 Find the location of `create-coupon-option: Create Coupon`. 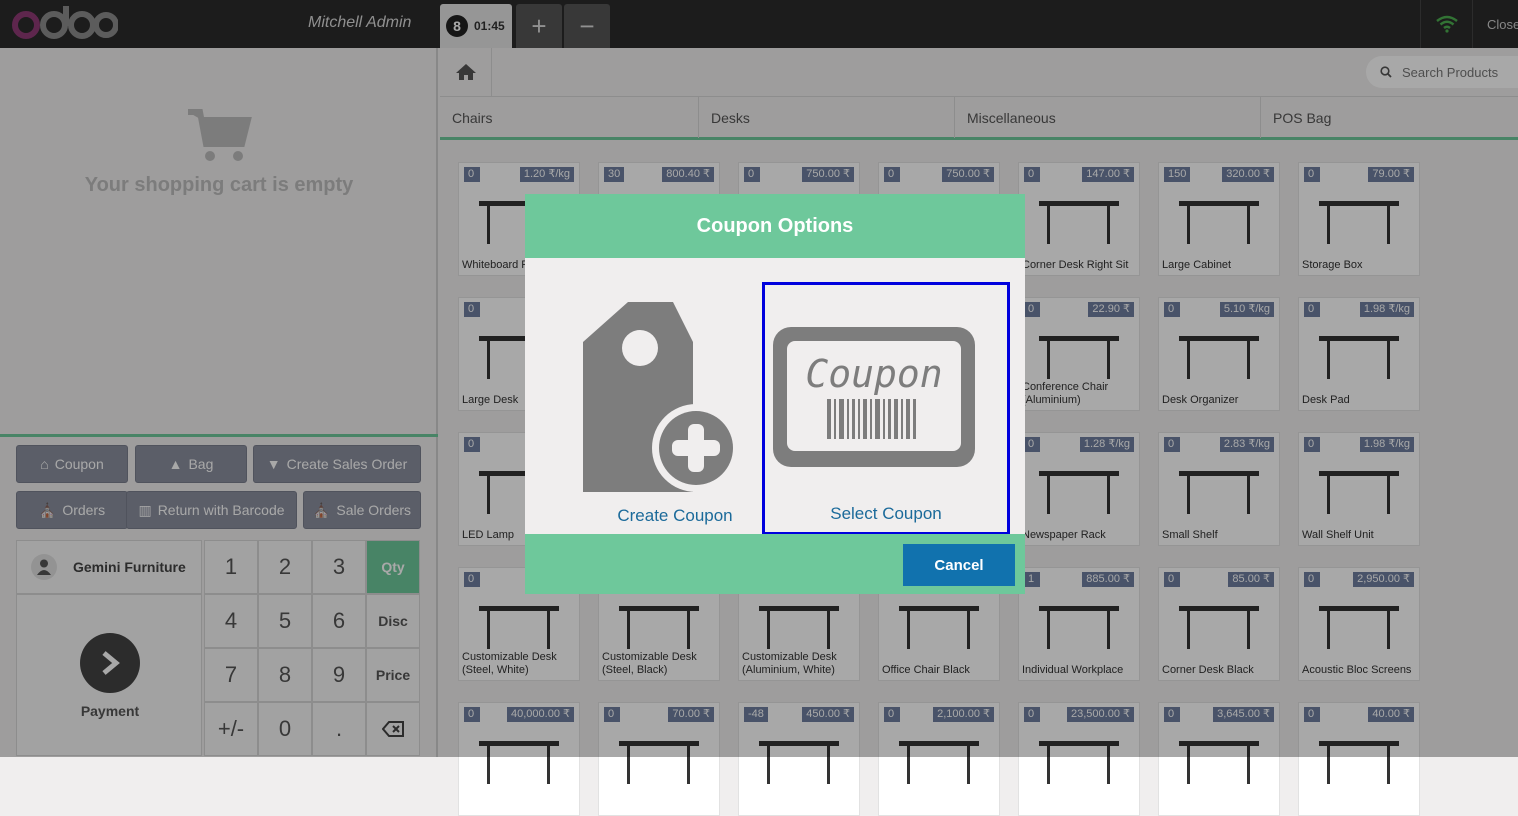

create-coupon-option: Create Coupon is located at coordinates (675, 408).